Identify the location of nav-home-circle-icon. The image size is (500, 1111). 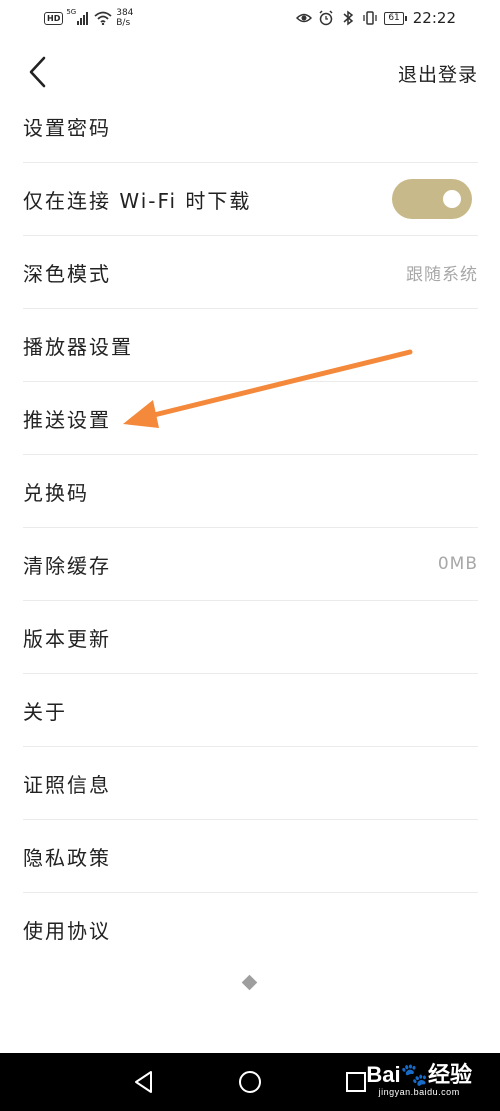
(250, 1082).